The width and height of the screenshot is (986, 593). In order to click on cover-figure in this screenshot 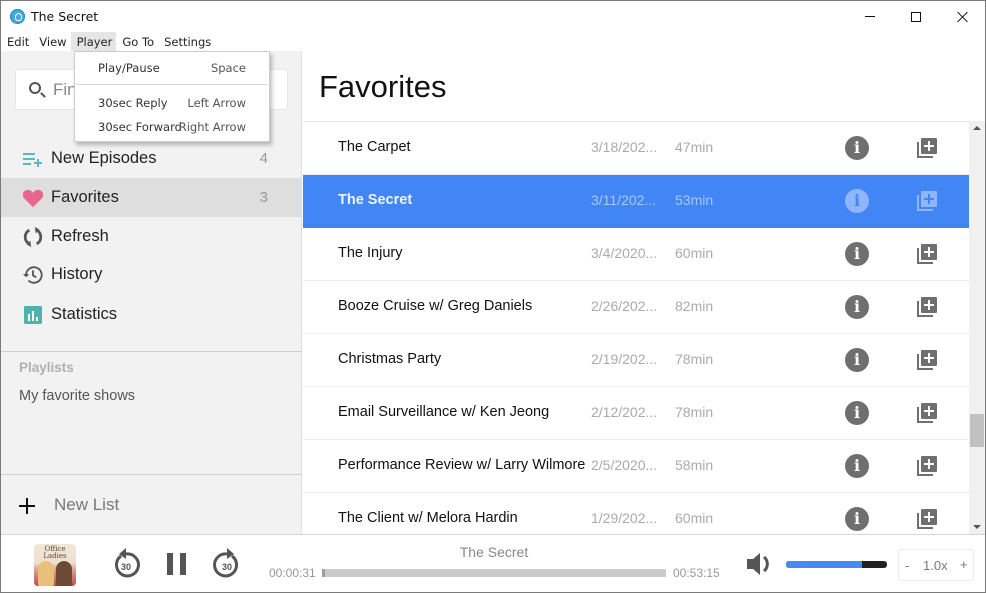, I will do `click(64, 573)`.